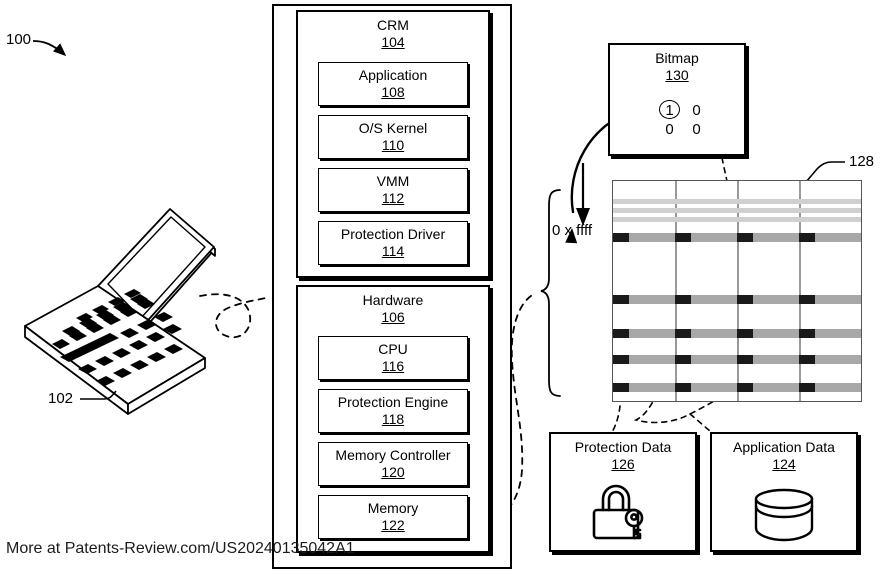 The width and height of the screenshot is (880, 575). What do you see at coordinates (669, 129) in the screenshot?
I see `bitmap-cell-1-0: 0` at bounding box center [669, 129].